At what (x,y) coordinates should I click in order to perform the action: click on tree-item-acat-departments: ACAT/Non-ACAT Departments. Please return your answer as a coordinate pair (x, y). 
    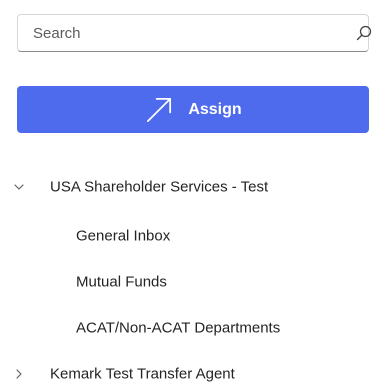
    Looking at the image, I should click on (188, 328).